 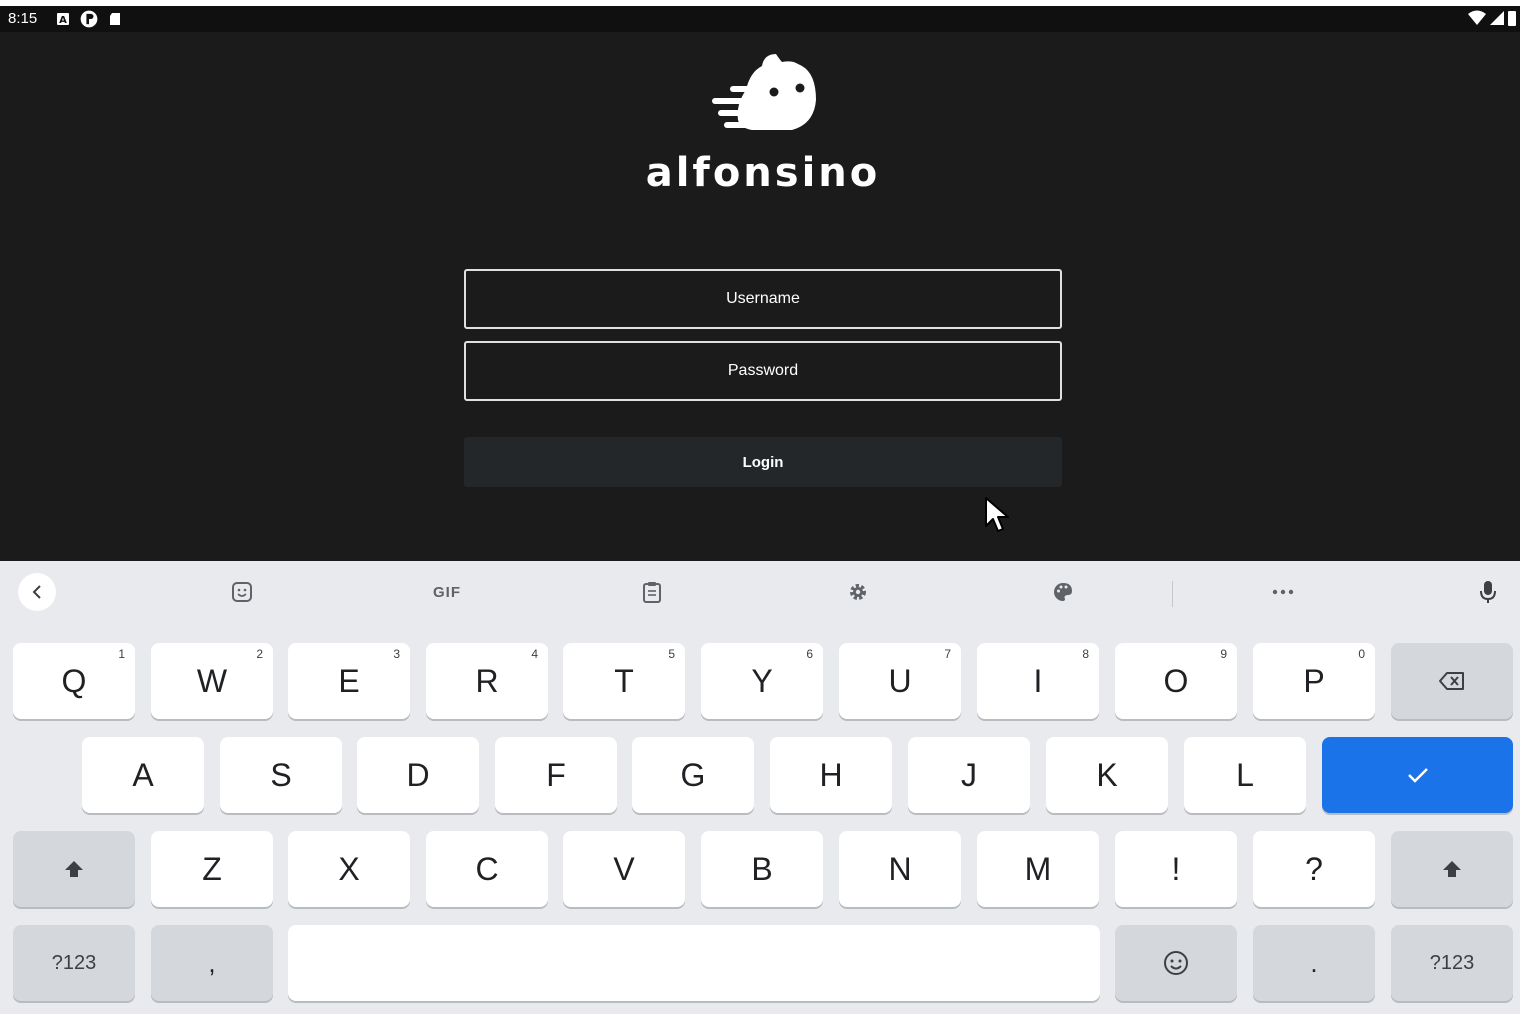 What do you see at coordinates (74, 681) in the screenshot?
I see `key-q: Q1` at bounding box center [74, 681].